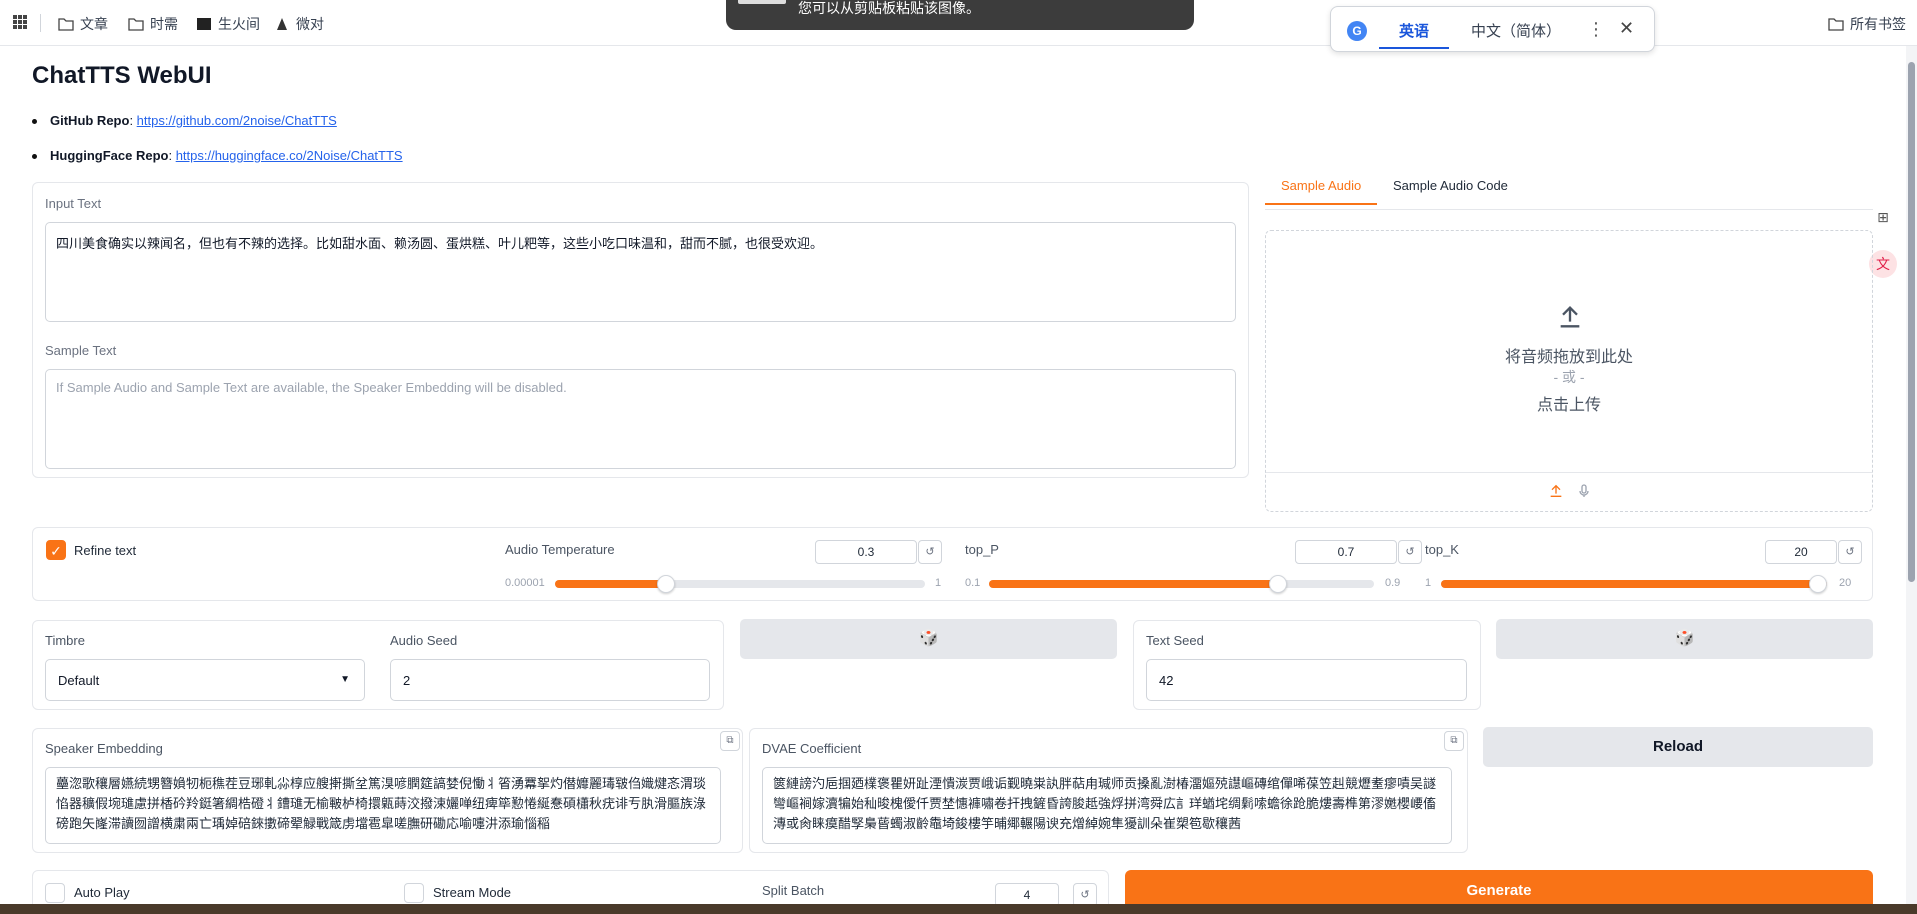  I want to click on translate-target-tab: 中文（简体）, so click(1521, 30).